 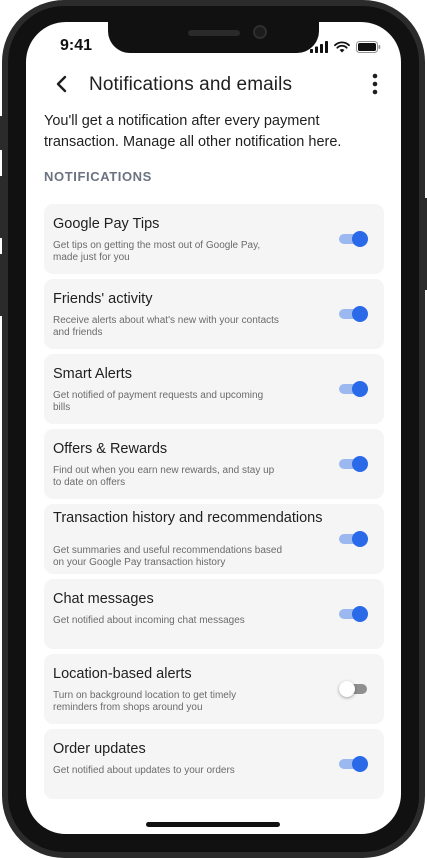 What do you see at coordinates (103, 299) in the screenshot?
I see `setting-title: Friends' activity` at bounding box center [103, 299].